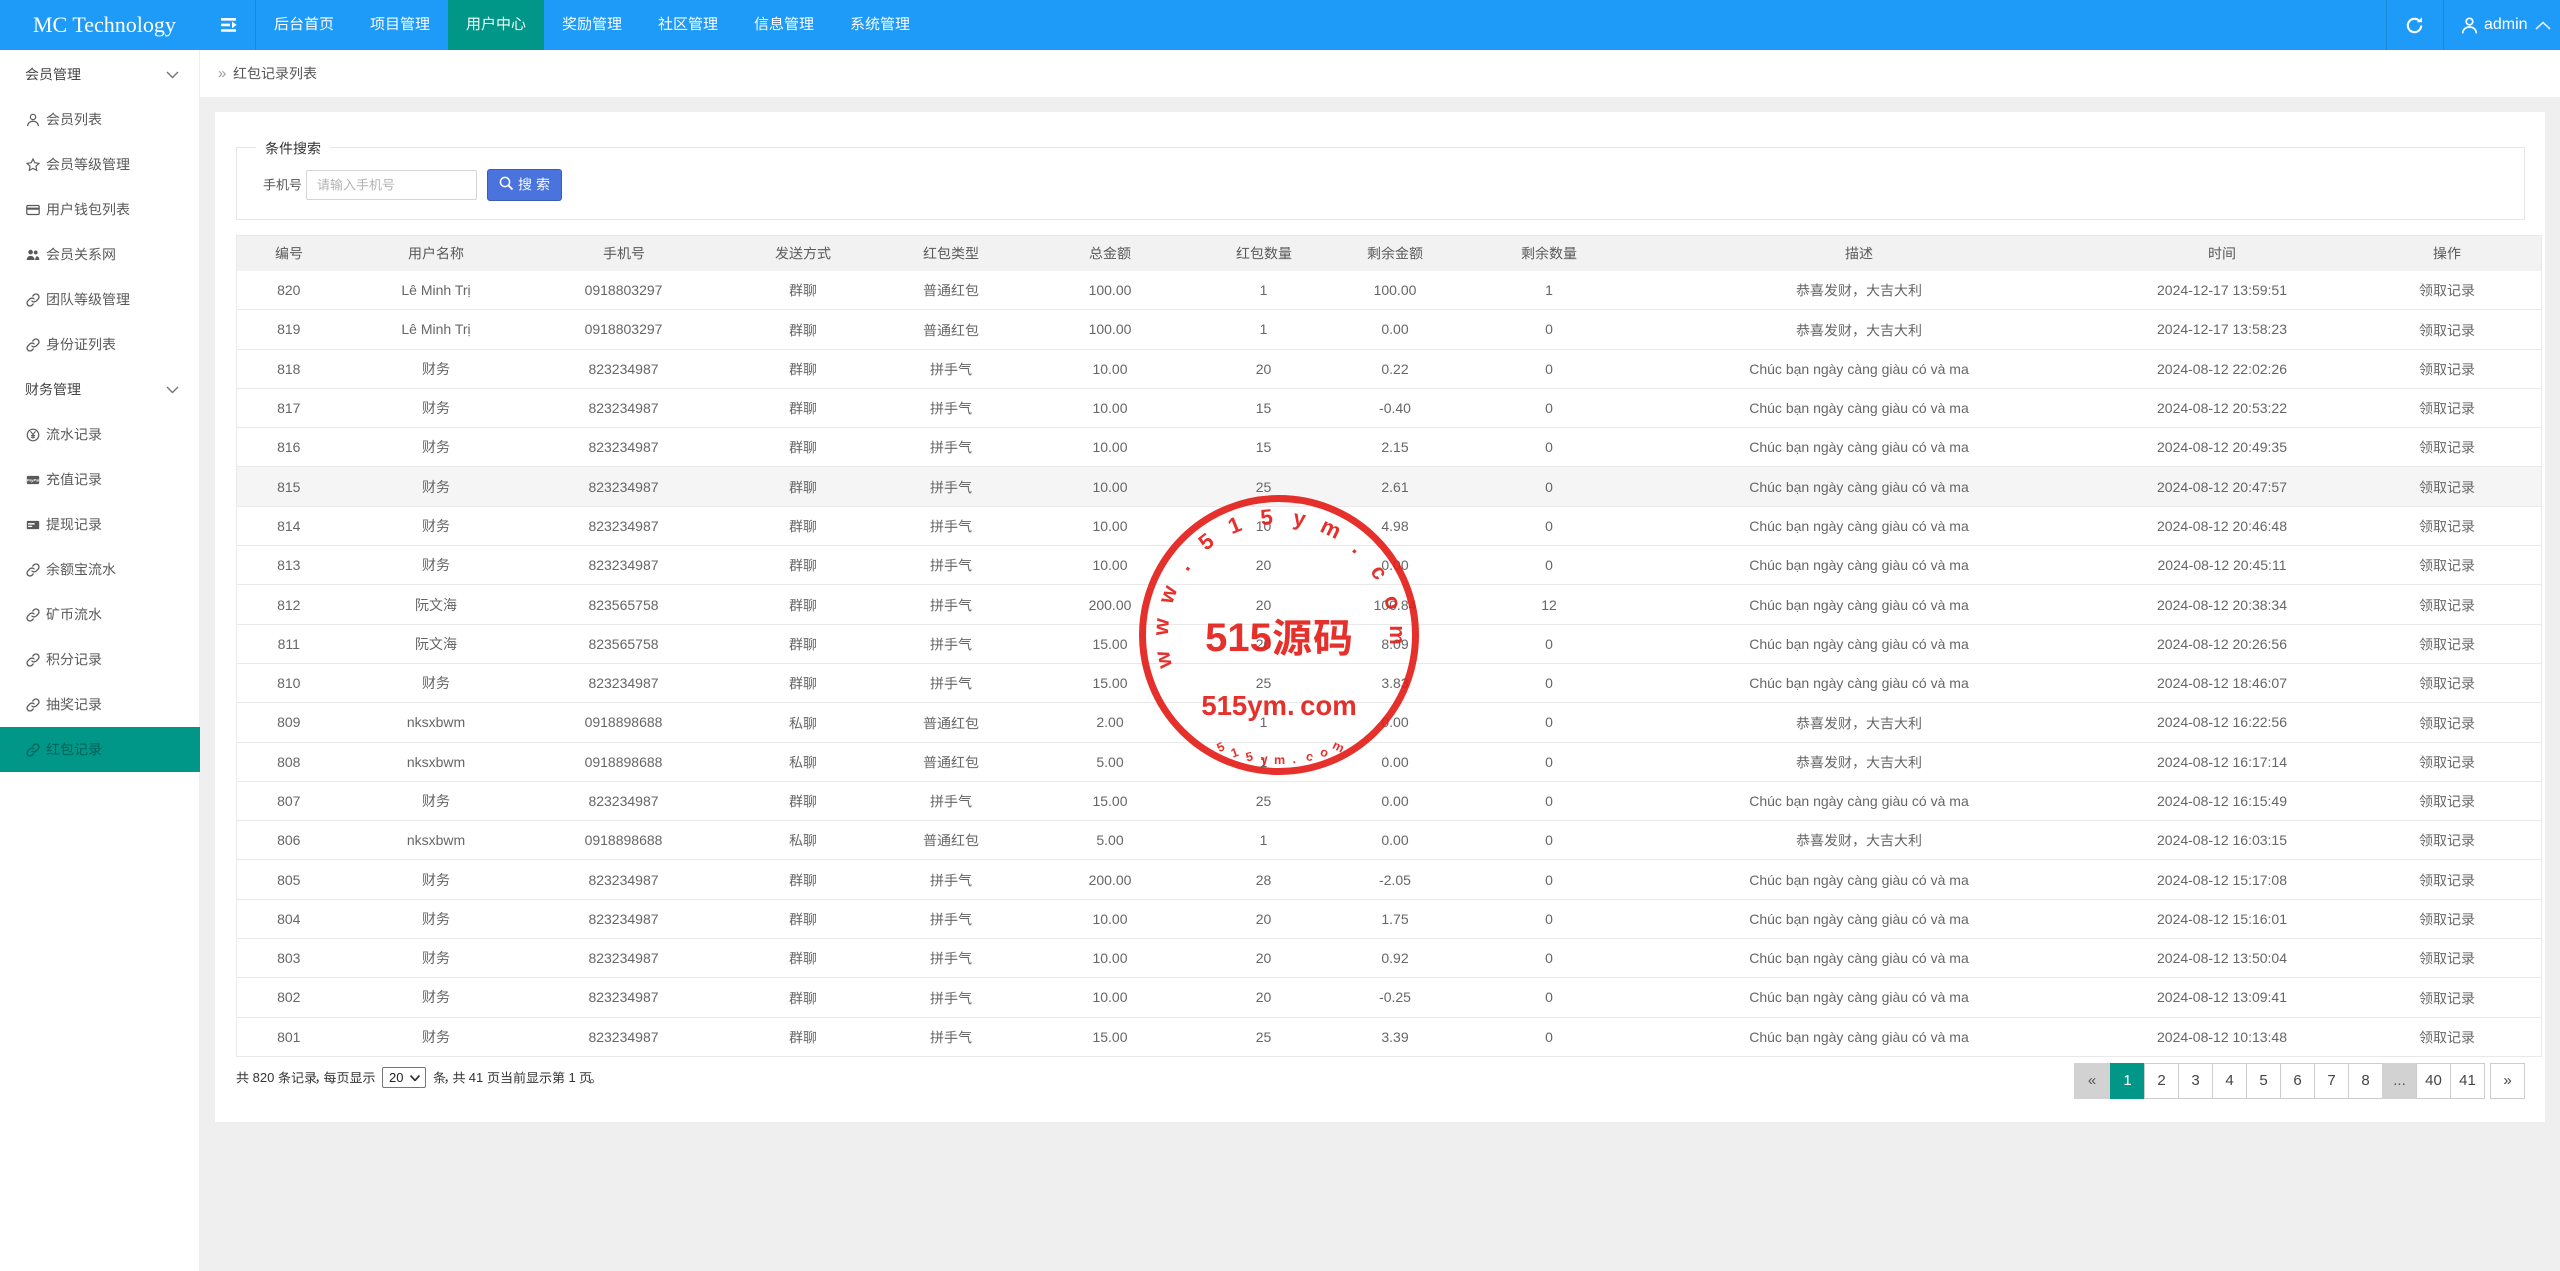 This screenshot has width=2560, height=1271. What do you see at coordinates (33, 481) in the screenshot?
I see `svg-text: PayPal` at bounding box center [33, 481].